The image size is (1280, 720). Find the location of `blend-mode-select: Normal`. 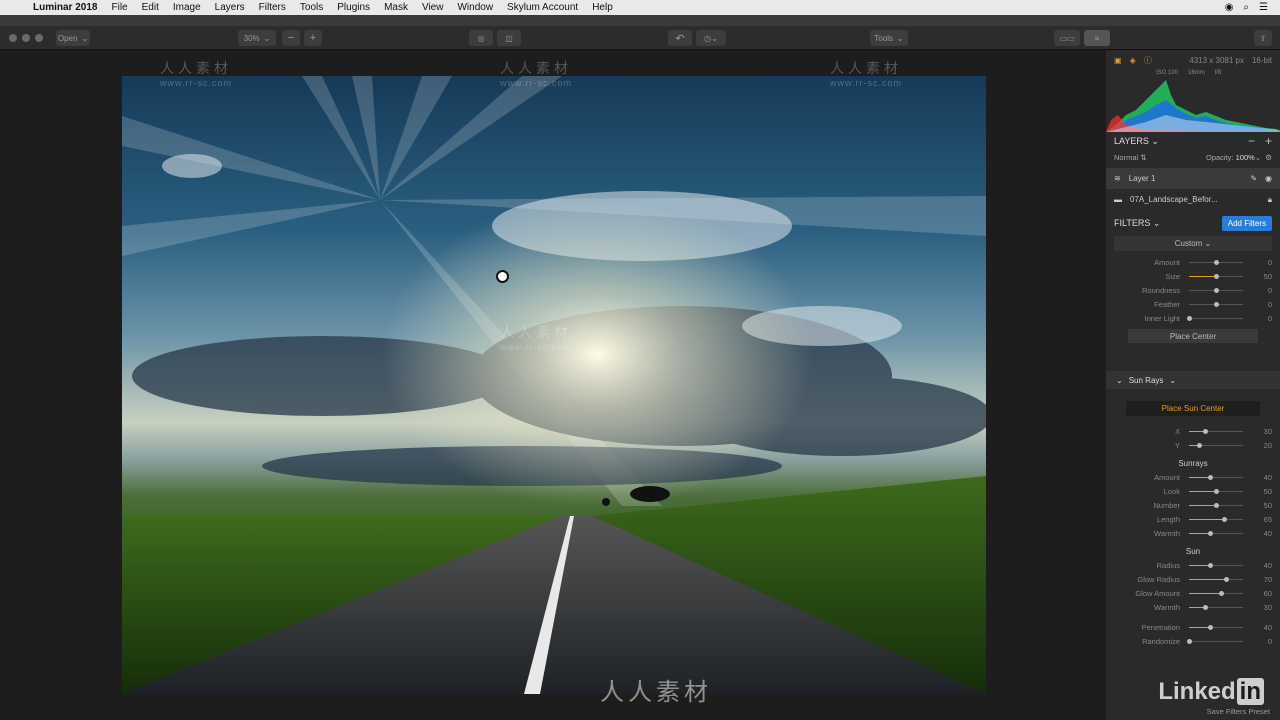

blend-mode-select: Normal is located at coordinates (1126, 157).